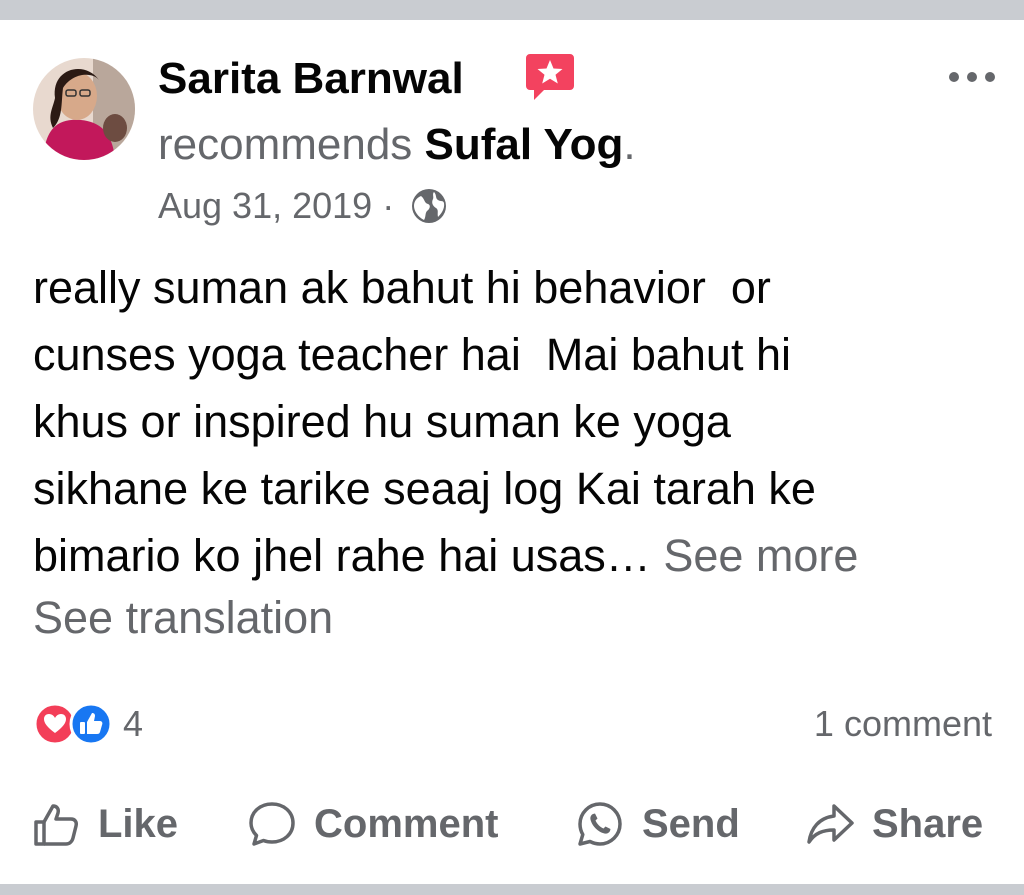 The height and width of the screenshot is (895, 1024). Describe the element at coordinates (138, 823) in the screenshot. I see `like-label: Like` at that location.